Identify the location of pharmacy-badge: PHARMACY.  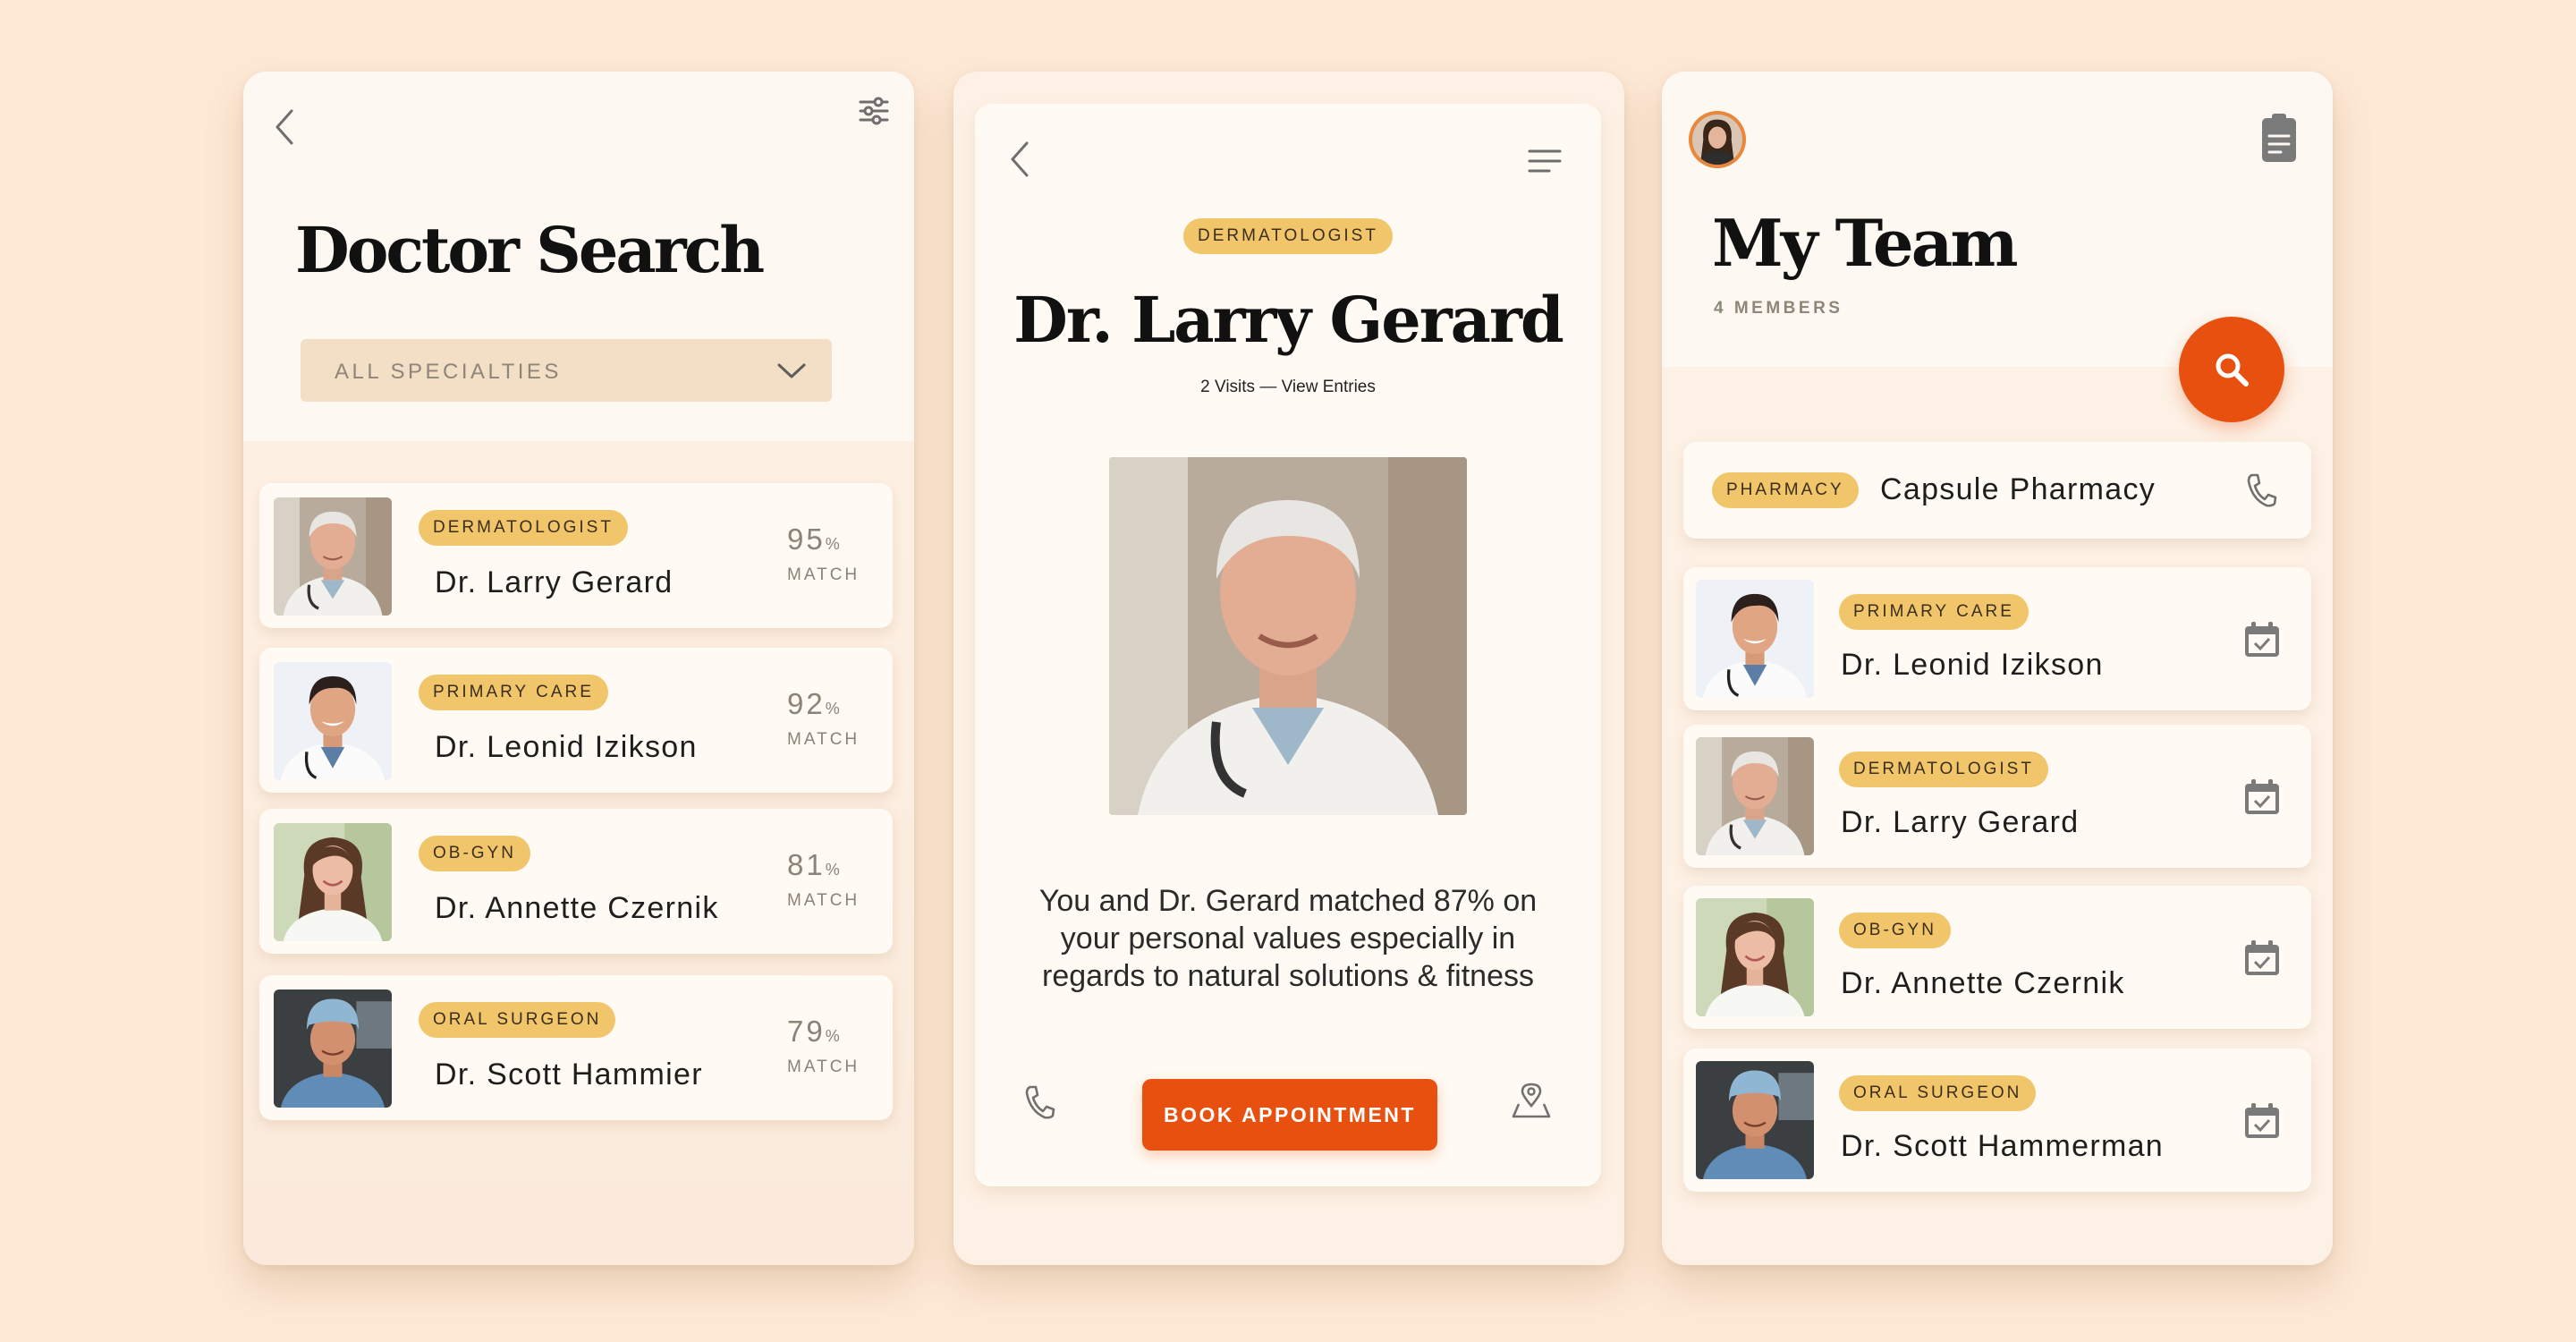
(1785, 490).